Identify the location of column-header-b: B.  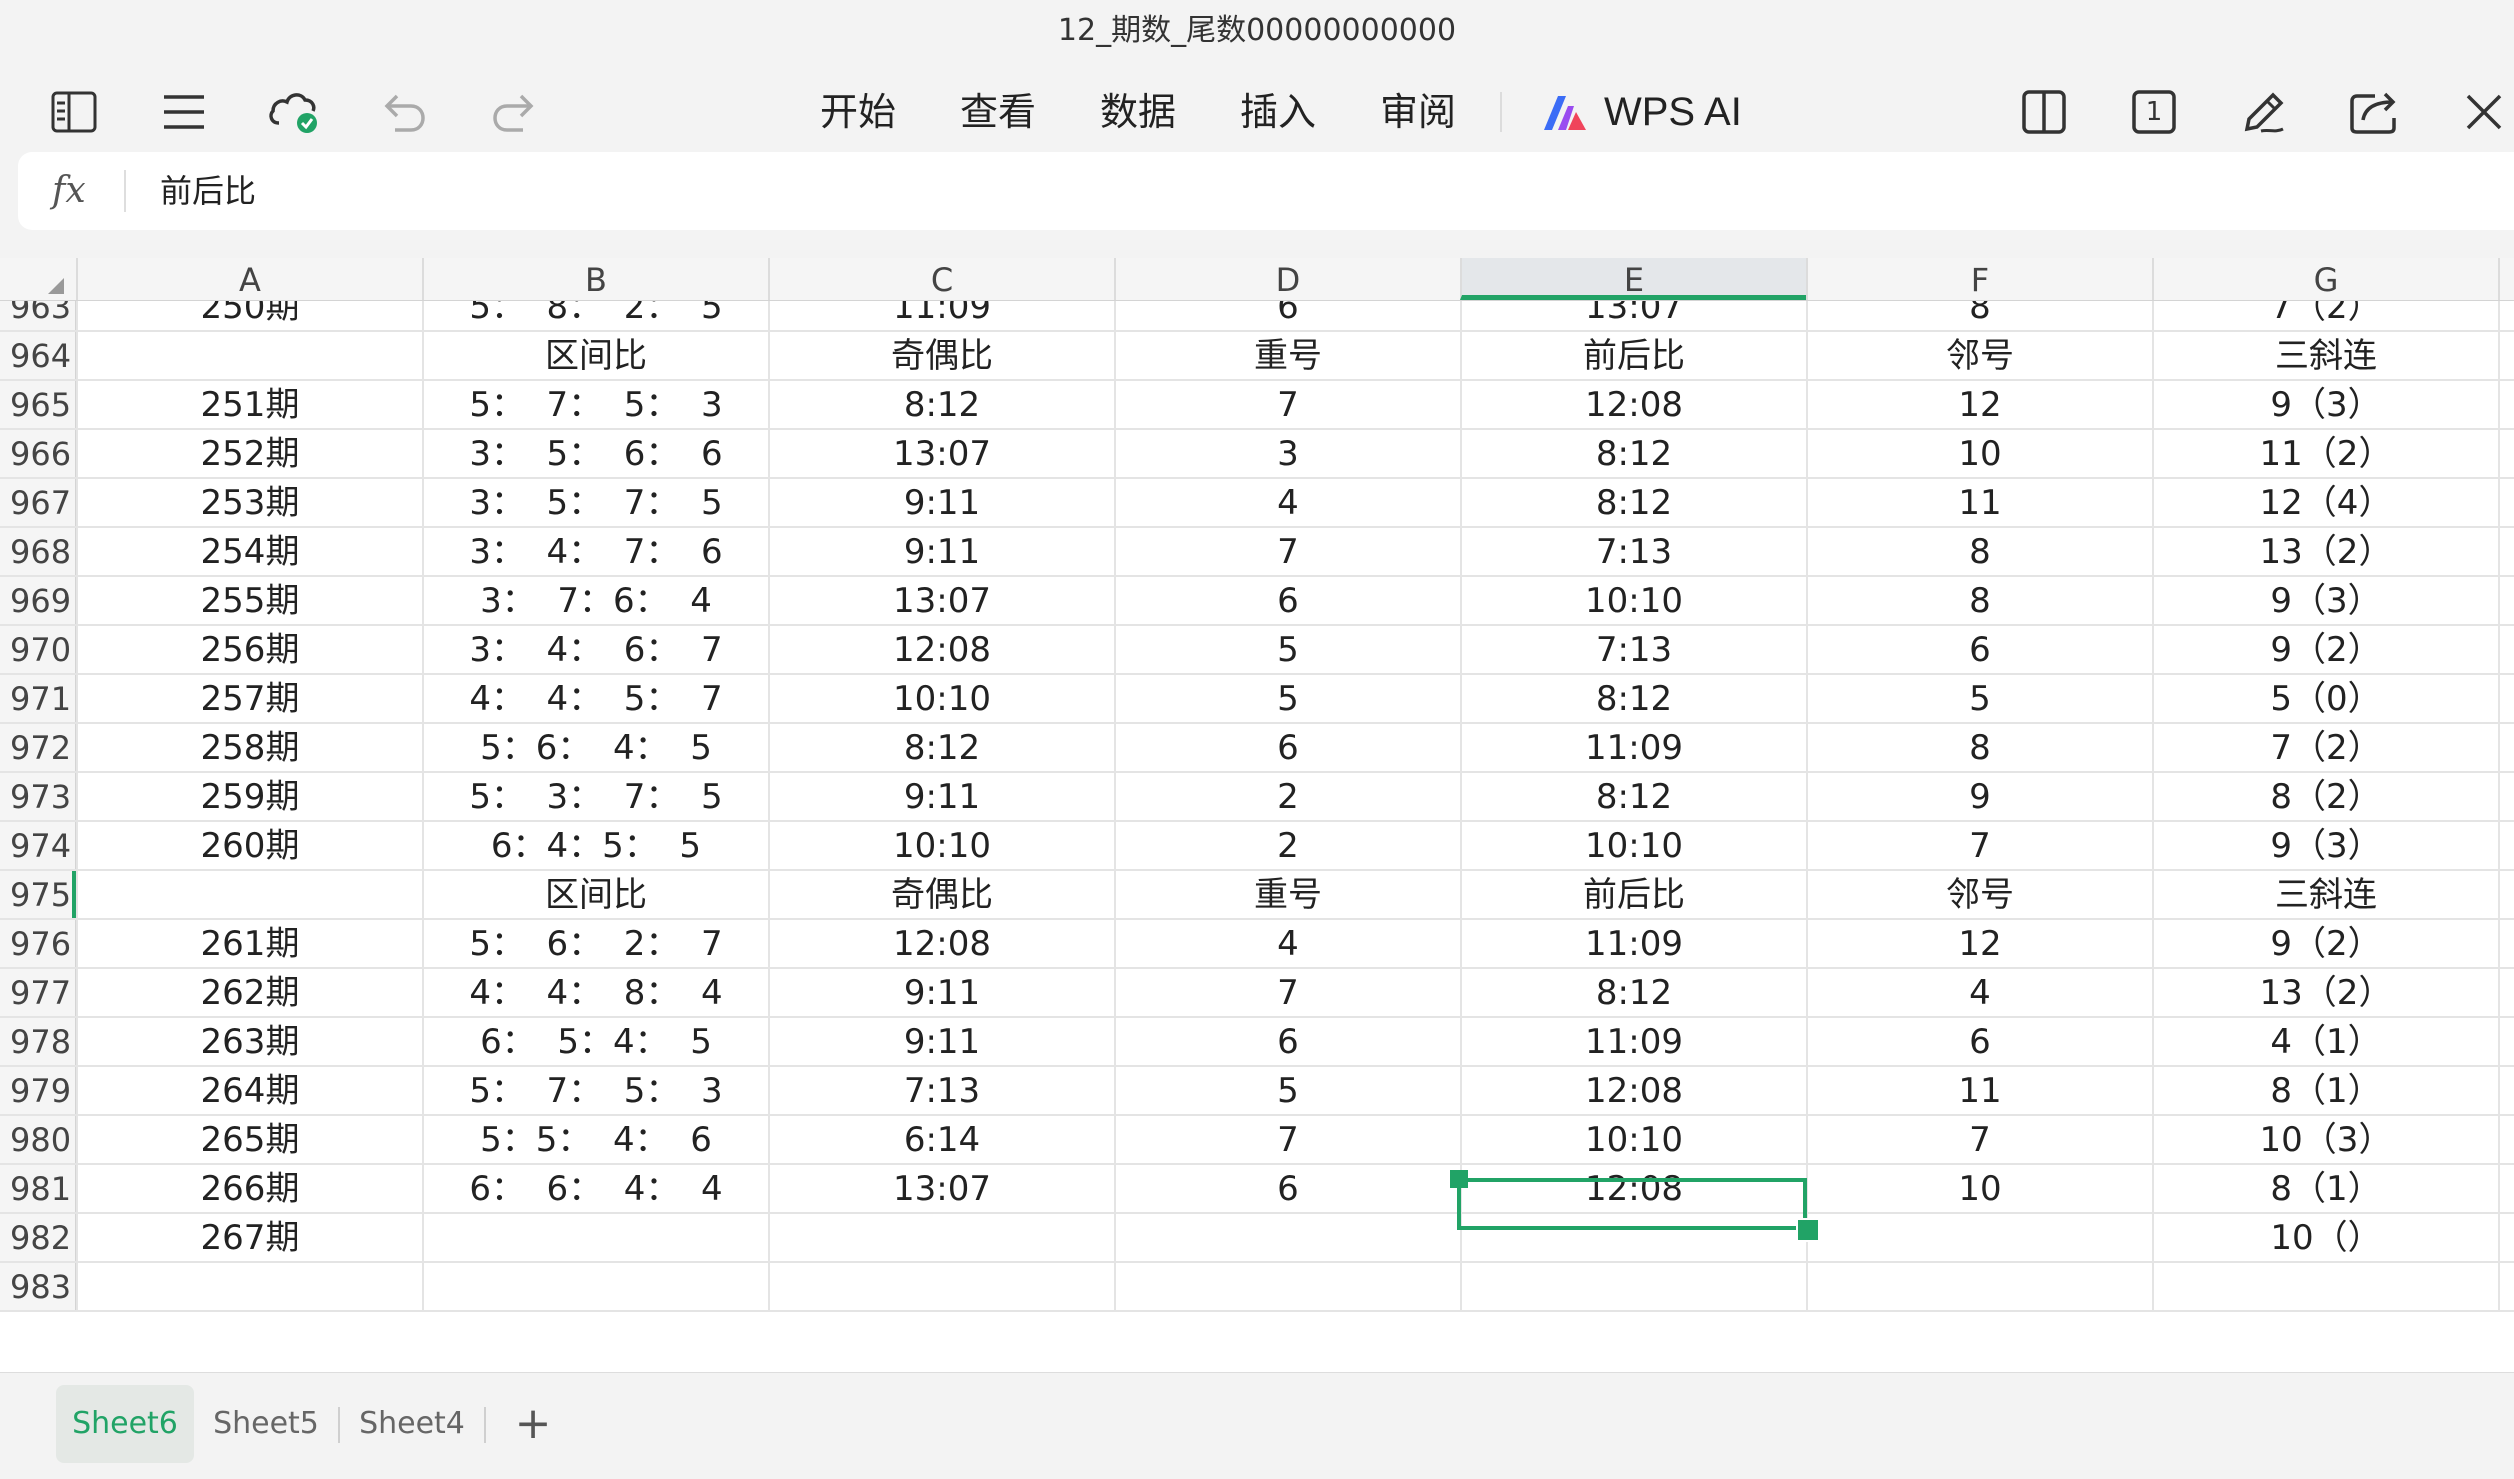
(595, 279).